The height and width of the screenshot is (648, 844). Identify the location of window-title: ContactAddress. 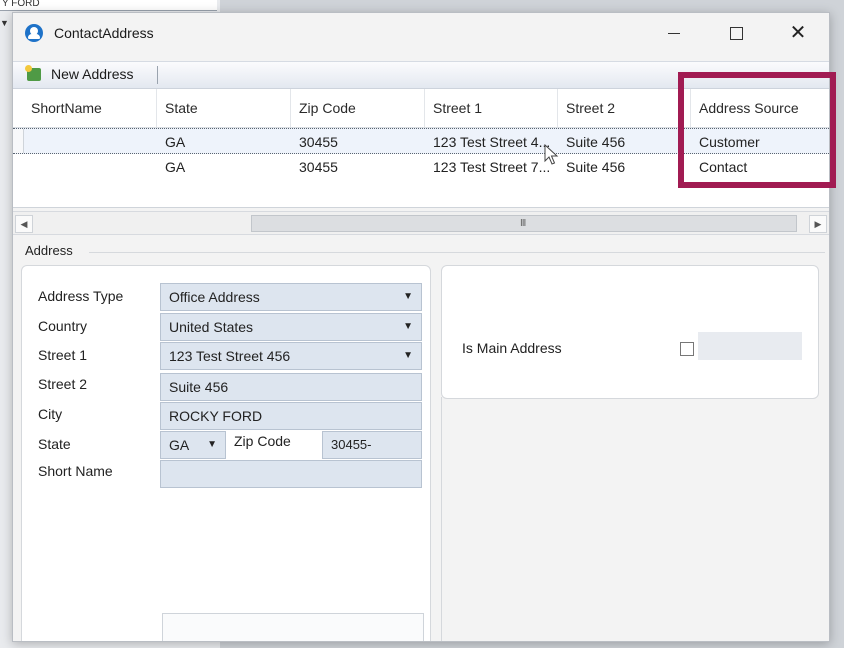
(104, 33).